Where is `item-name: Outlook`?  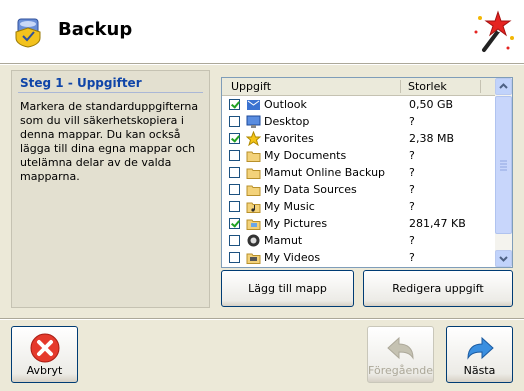
item-name: Outlook is located at coordinates (285, 104).